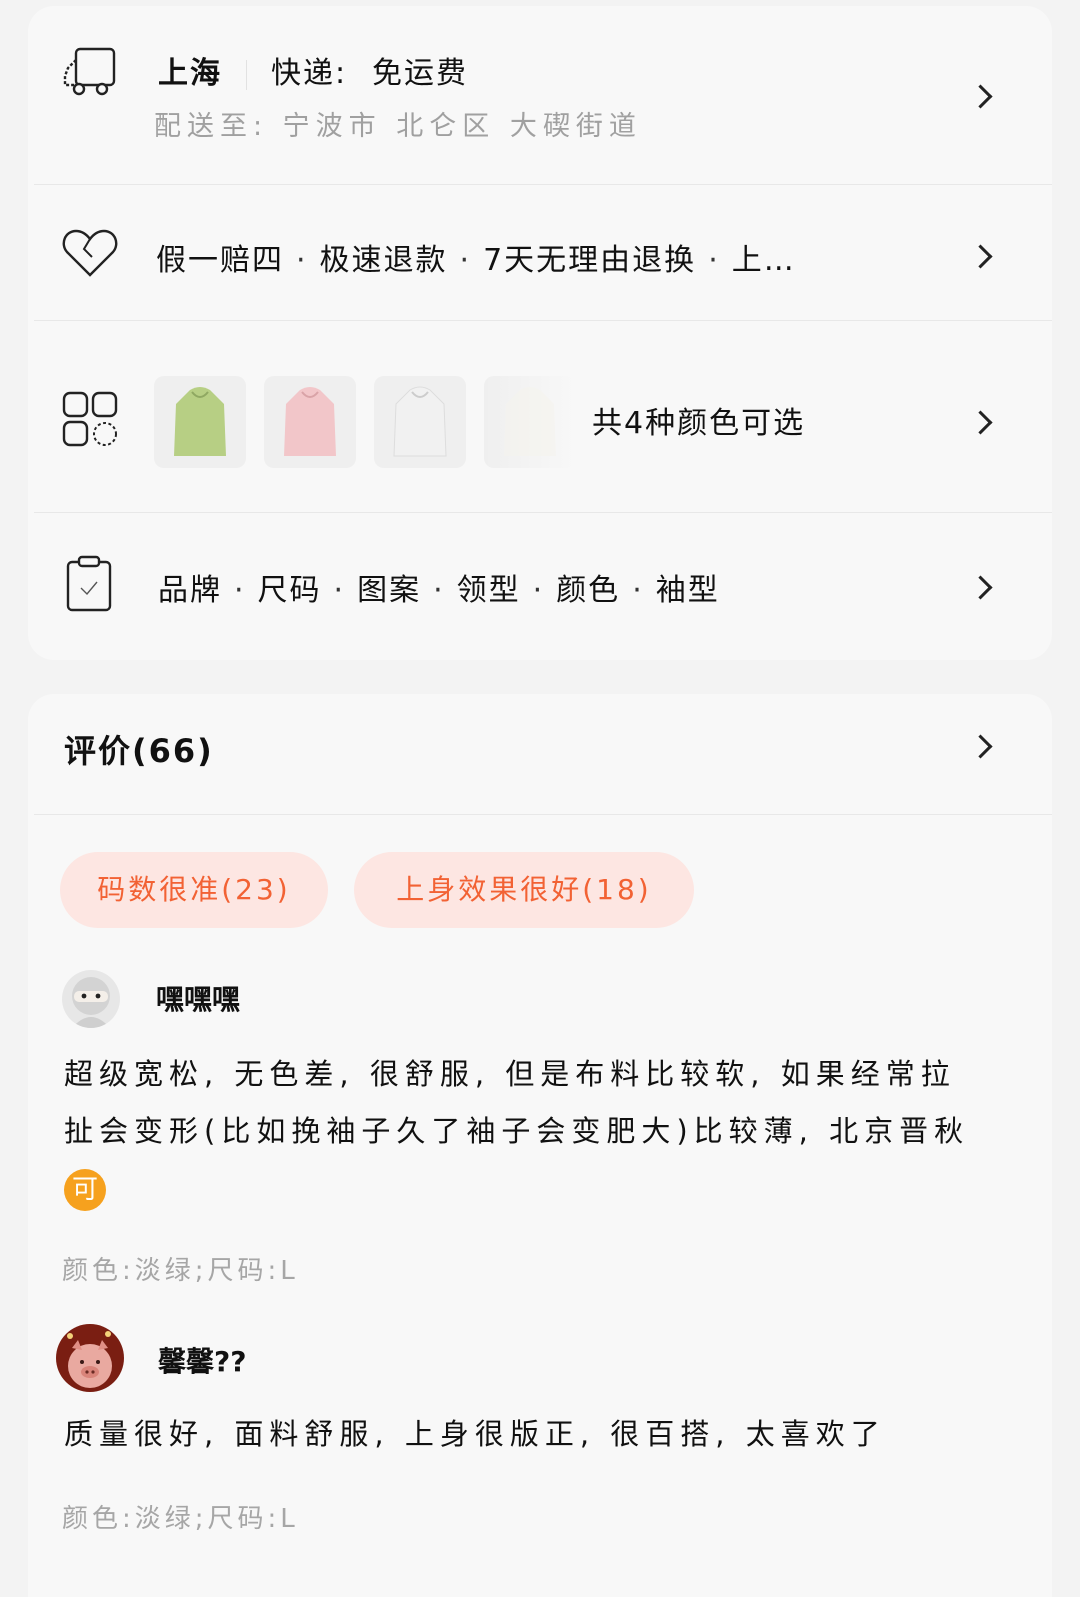 The height and width of the screenshot is (1597, 1080). I want to click on guarantee-item: 假一赔四, so click(220, 260).